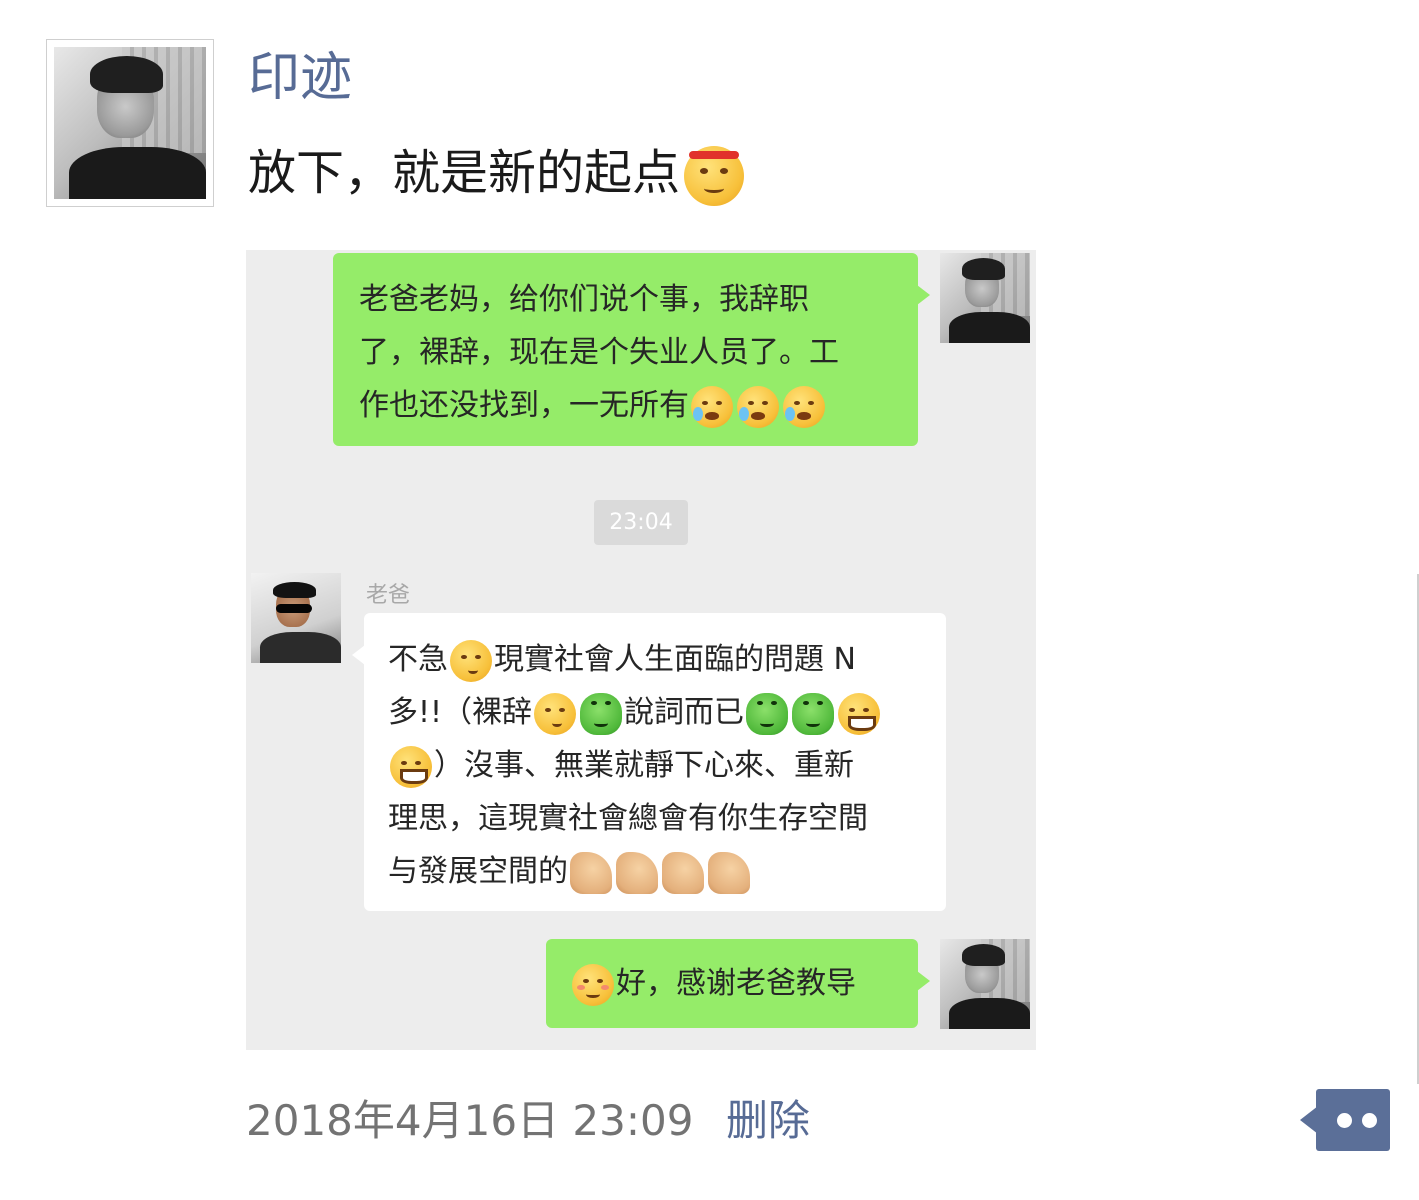  Describe the element at coordinates (300, 78) in the screenshot. I see `author-name: 印迹` at that location.